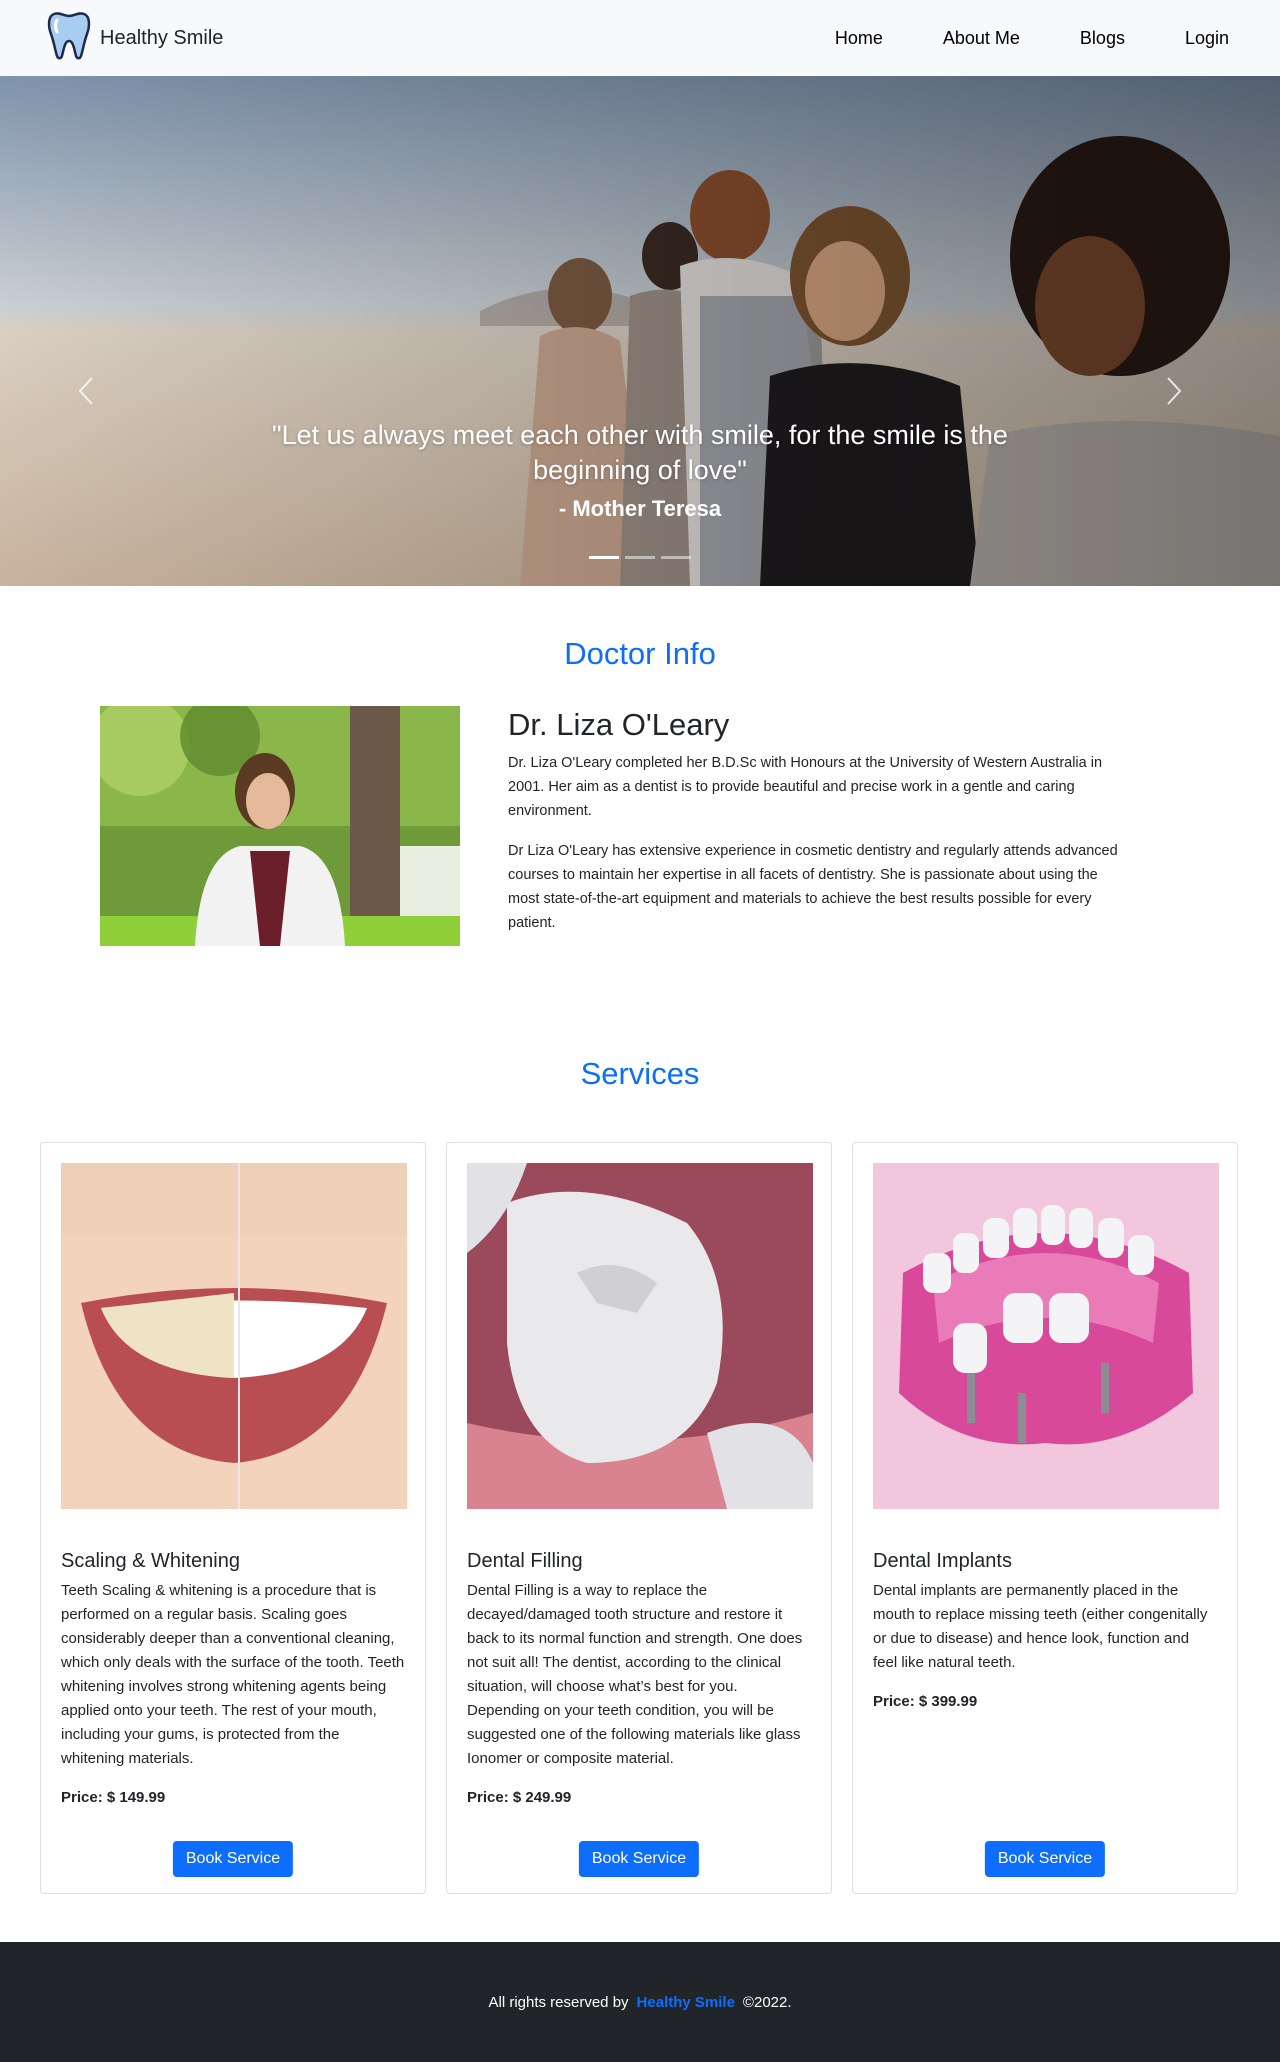 The height and width of the screenshot is (2062, 1280). What do you see at coordinates (640, 508) in the screenshot?
I see `hero-author: - Mother Teresa` at bounding box center [640, 508].